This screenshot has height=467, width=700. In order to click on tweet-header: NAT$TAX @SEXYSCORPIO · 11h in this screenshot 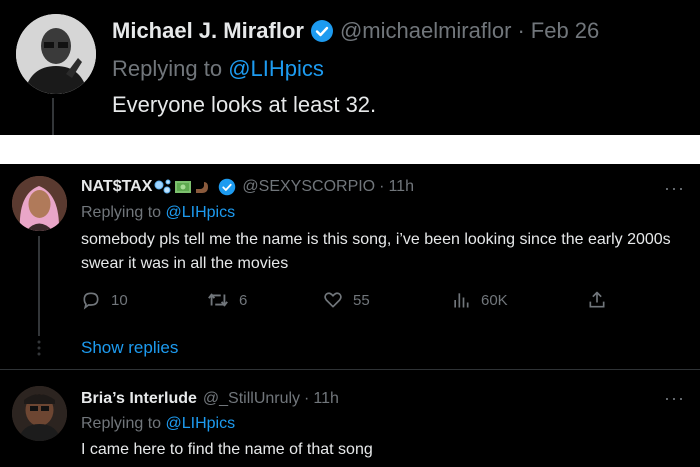, I will do `click(247, 187)`.